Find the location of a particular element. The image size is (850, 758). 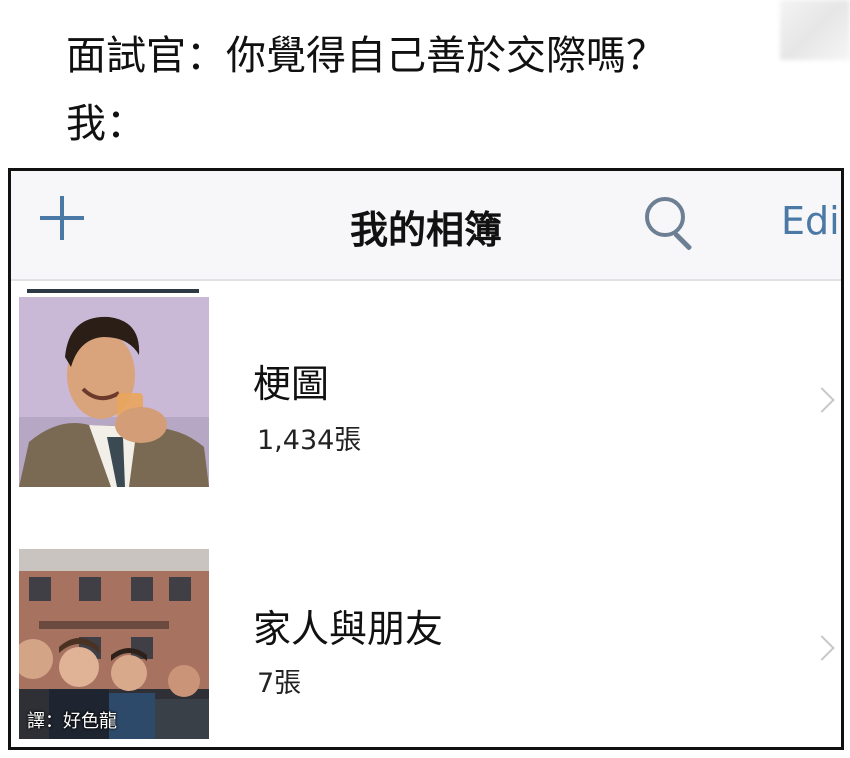

album-name: 家人與朋友 is located at coordinates (348, 629).